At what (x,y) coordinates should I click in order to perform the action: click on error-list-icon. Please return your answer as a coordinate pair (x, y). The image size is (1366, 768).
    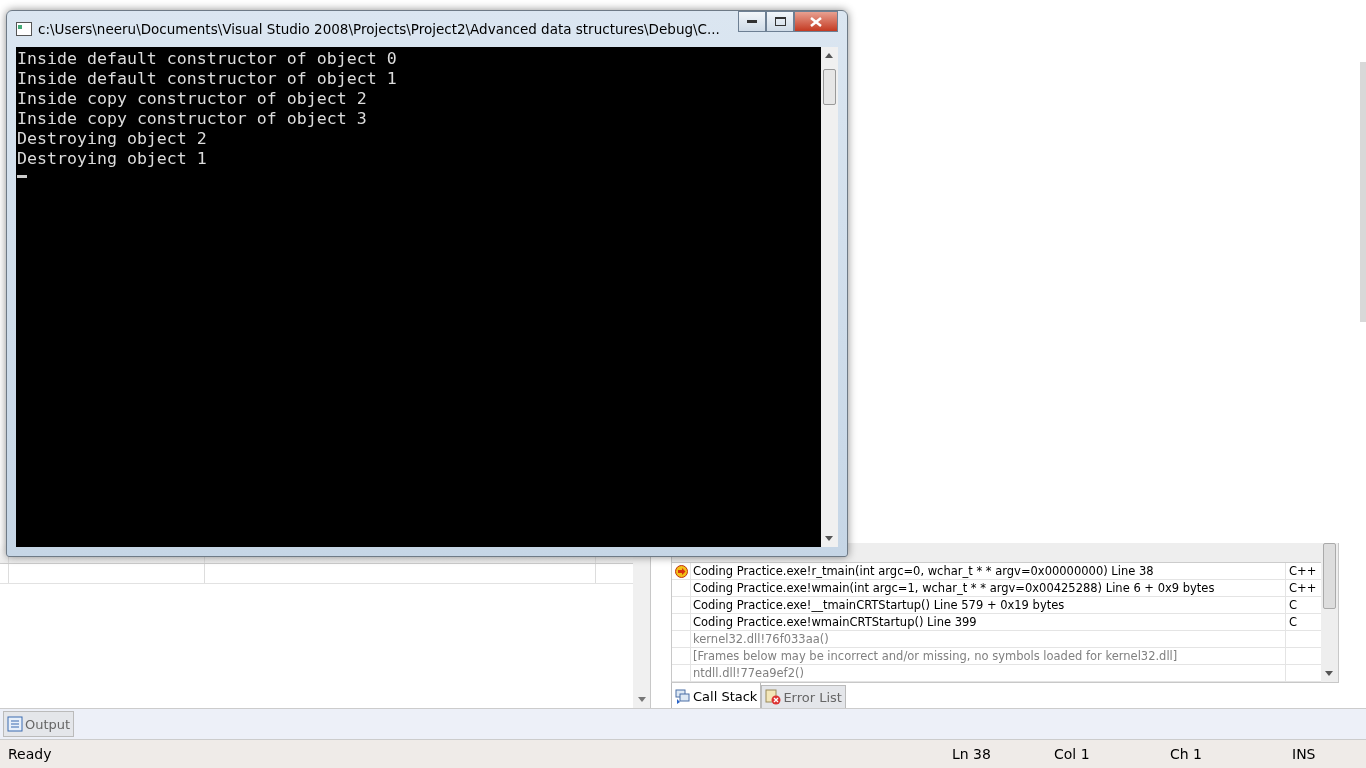
    Looking at the image, I should click on (773, 697).